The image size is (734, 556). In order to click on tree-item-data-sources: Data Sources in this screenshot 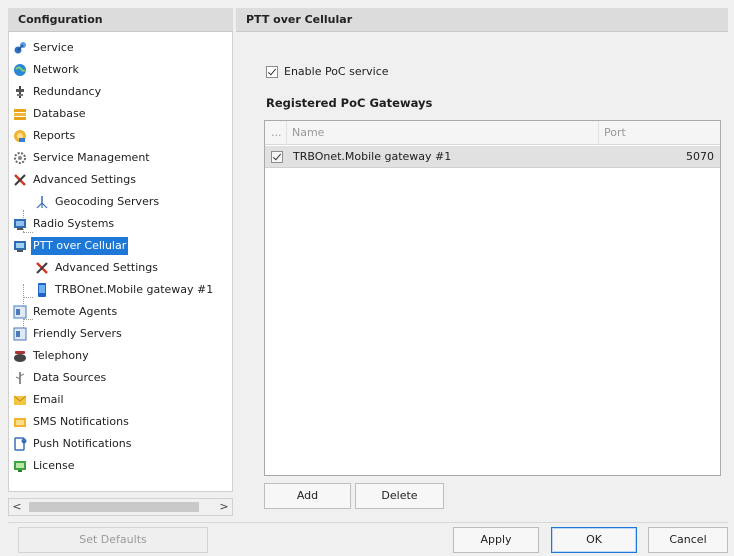, I will do `click(60, 378)`.